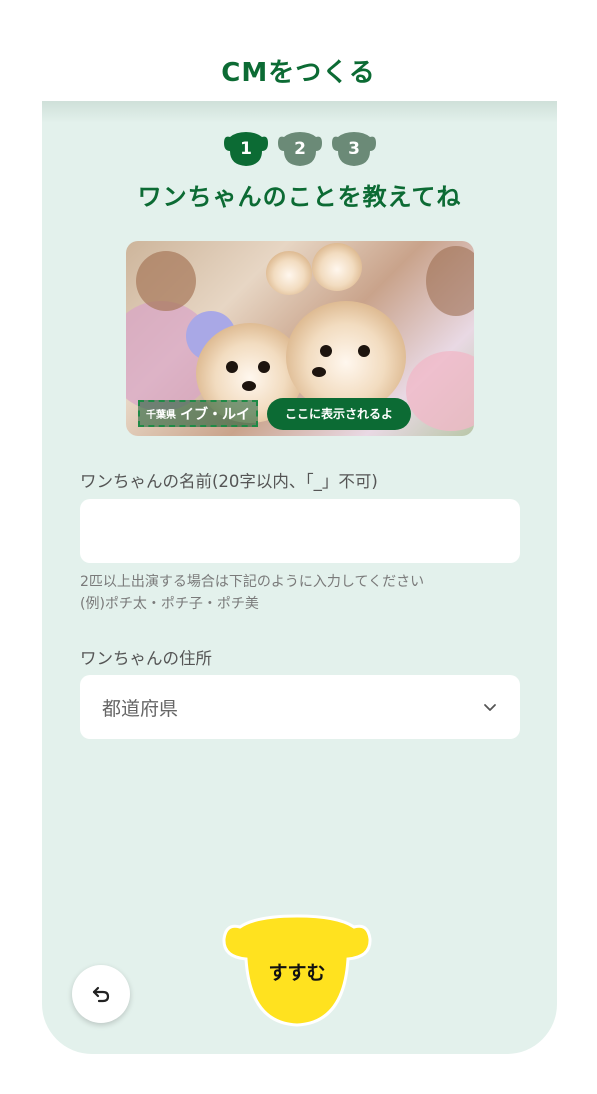 The height and width of the screenshot is (1094, 597). Describe the element at coordinates (140, 708) in the screenshot. I see `prefecture-select-value: 都道府県` at that location.